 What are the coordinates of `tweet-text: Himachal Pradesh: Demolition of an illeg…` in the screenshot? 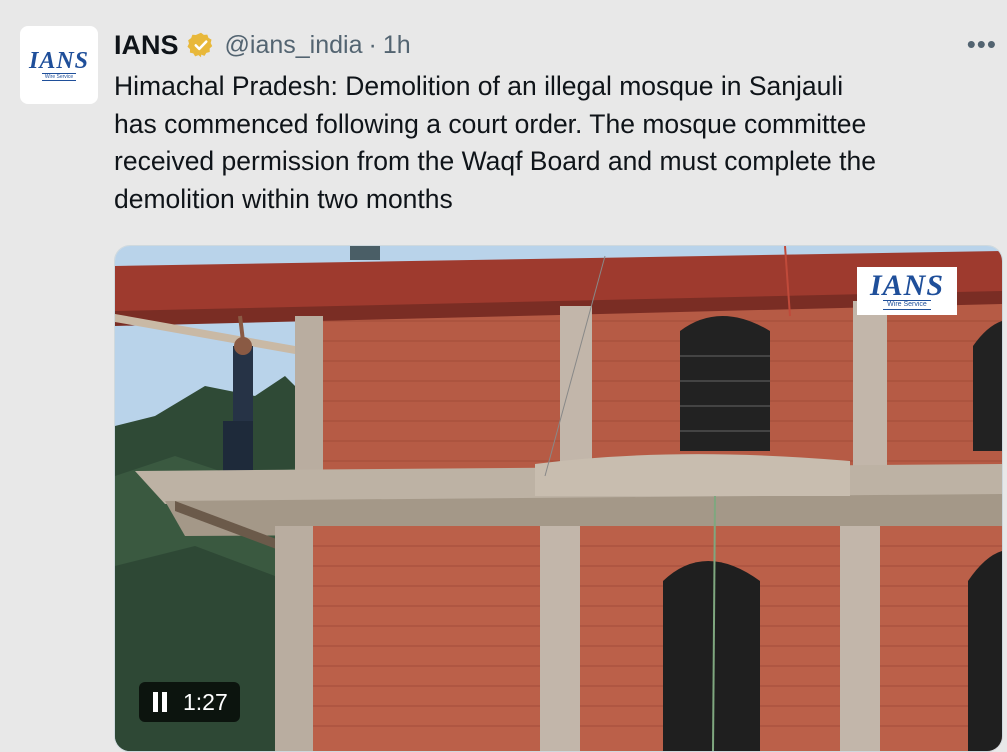 It's located at (495, 142).